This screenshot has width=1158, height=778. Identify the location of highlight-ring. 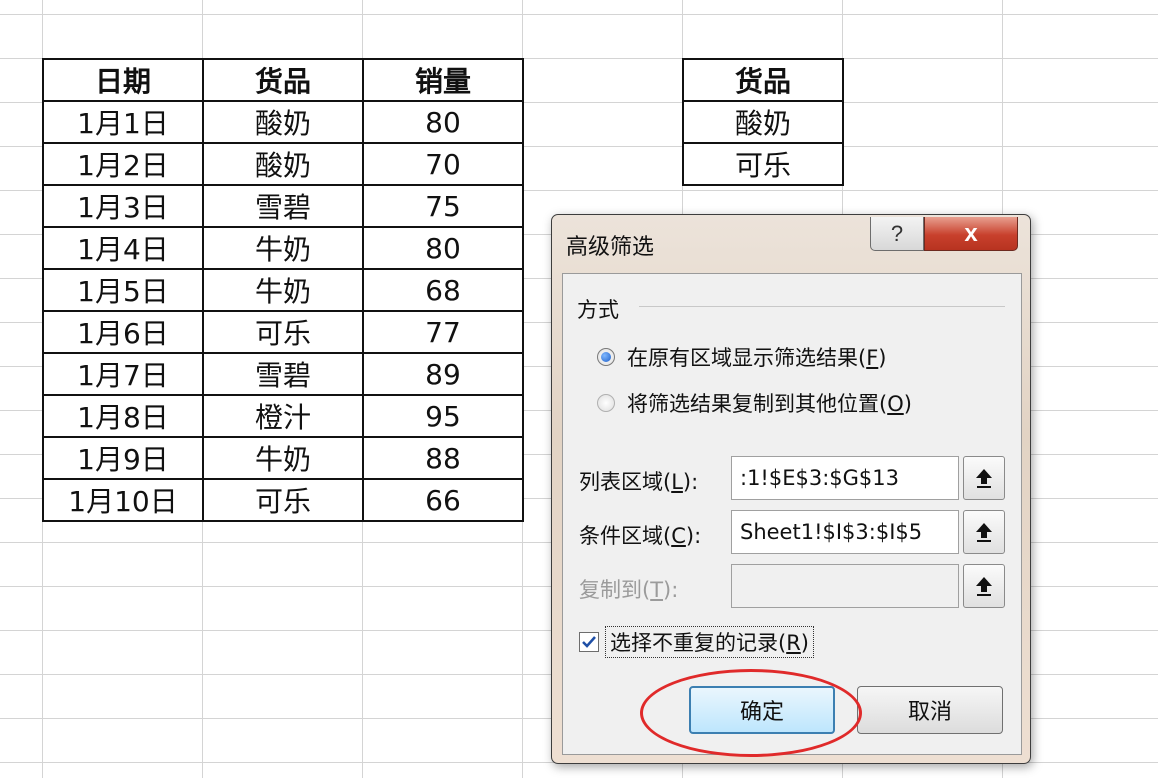
(751, 713).